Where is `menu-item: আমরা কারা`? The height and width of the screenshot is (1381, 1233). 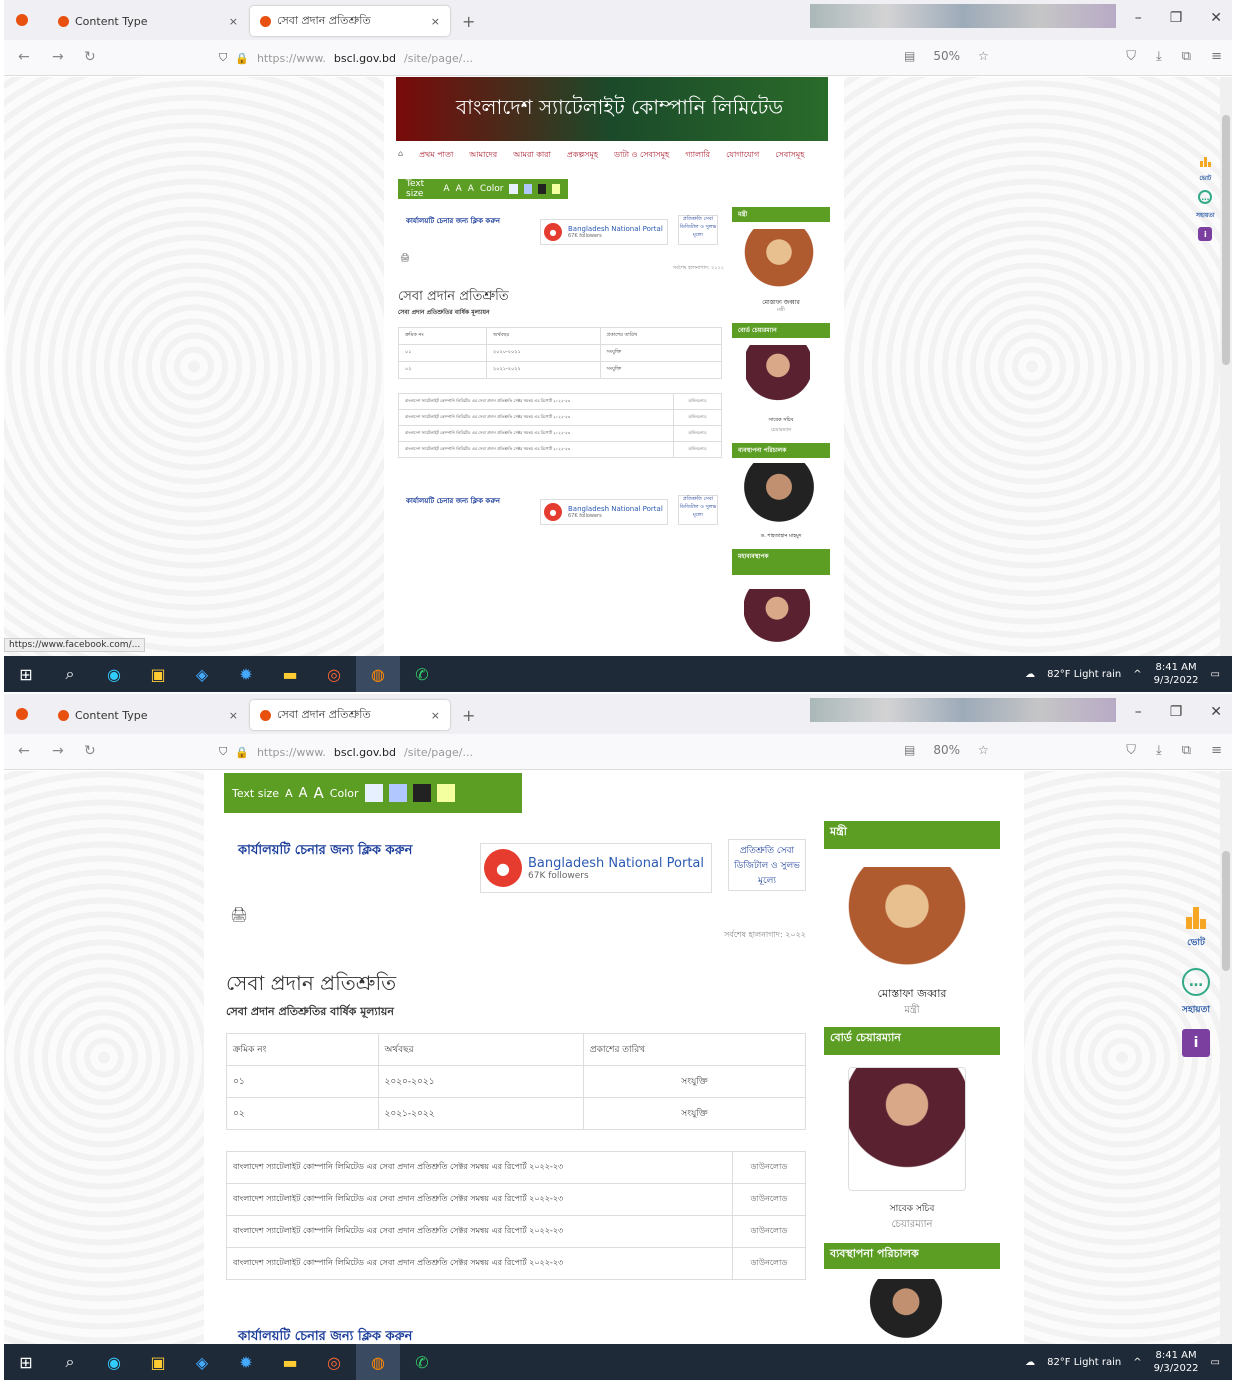
menu-item: আমরা কারা is located at coordinates (532, 155).